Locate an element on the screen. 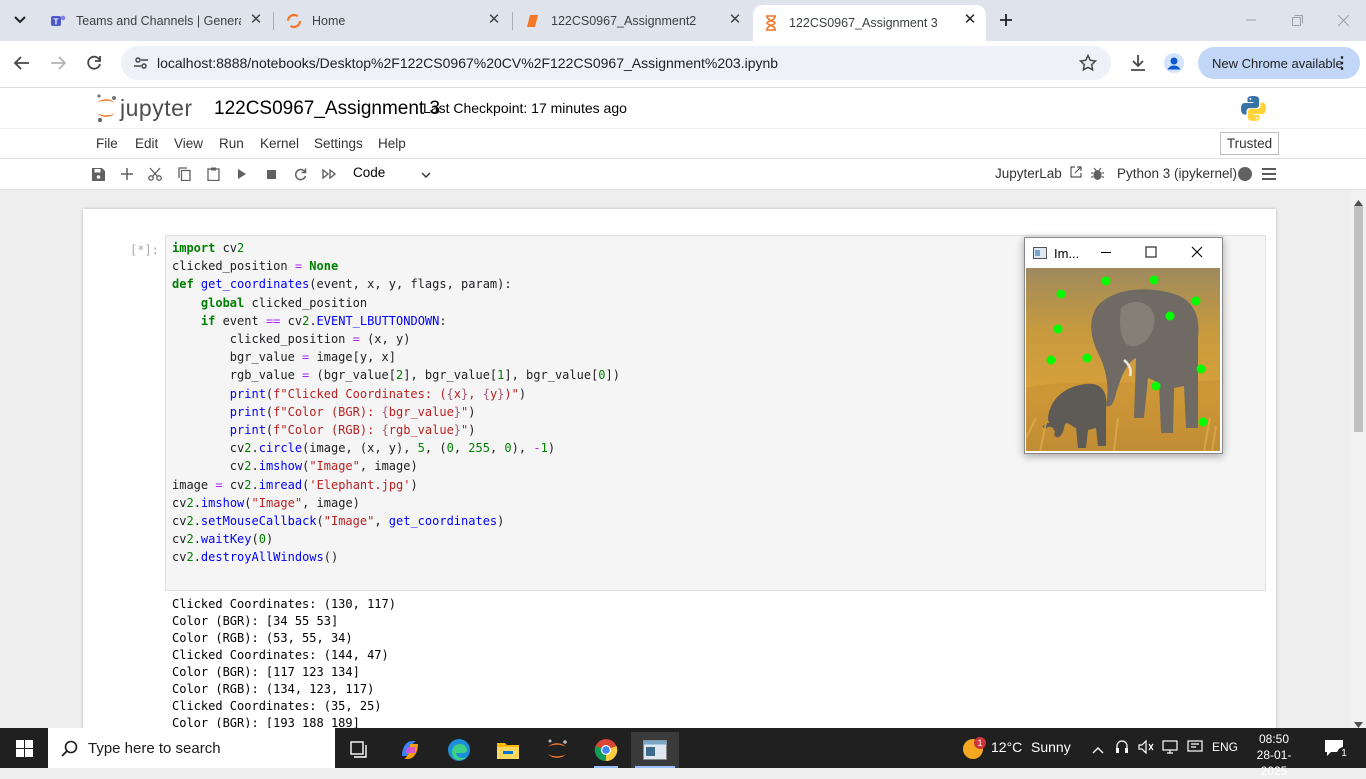 The height and width of the screenshot is (779, 1366). windows-logo-icon is located at coordinates (24, 748).